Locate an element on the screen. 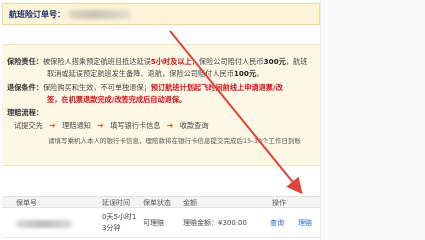  claim-row: 理赔流程： is located at coordinates (25, 113).